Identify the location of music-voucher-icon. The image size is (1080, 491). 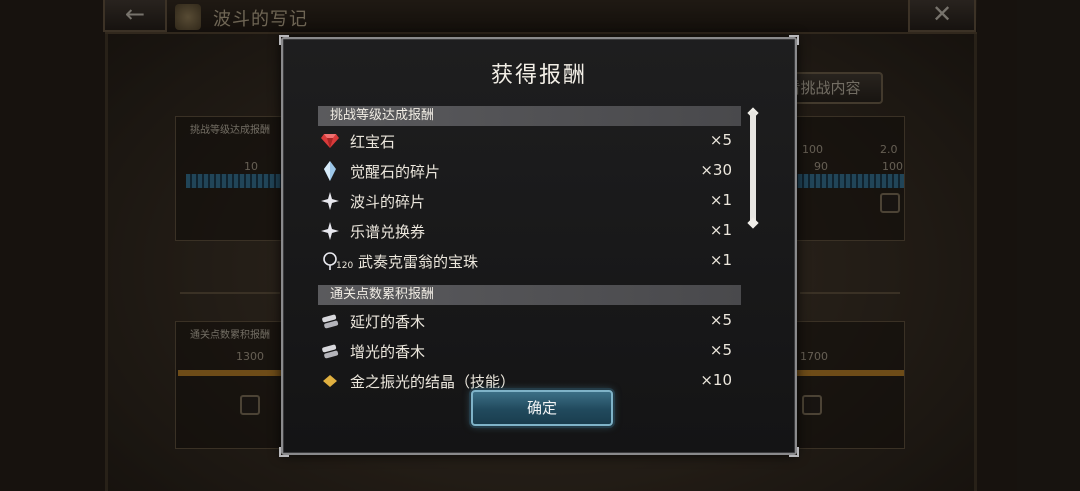
(330, 231).